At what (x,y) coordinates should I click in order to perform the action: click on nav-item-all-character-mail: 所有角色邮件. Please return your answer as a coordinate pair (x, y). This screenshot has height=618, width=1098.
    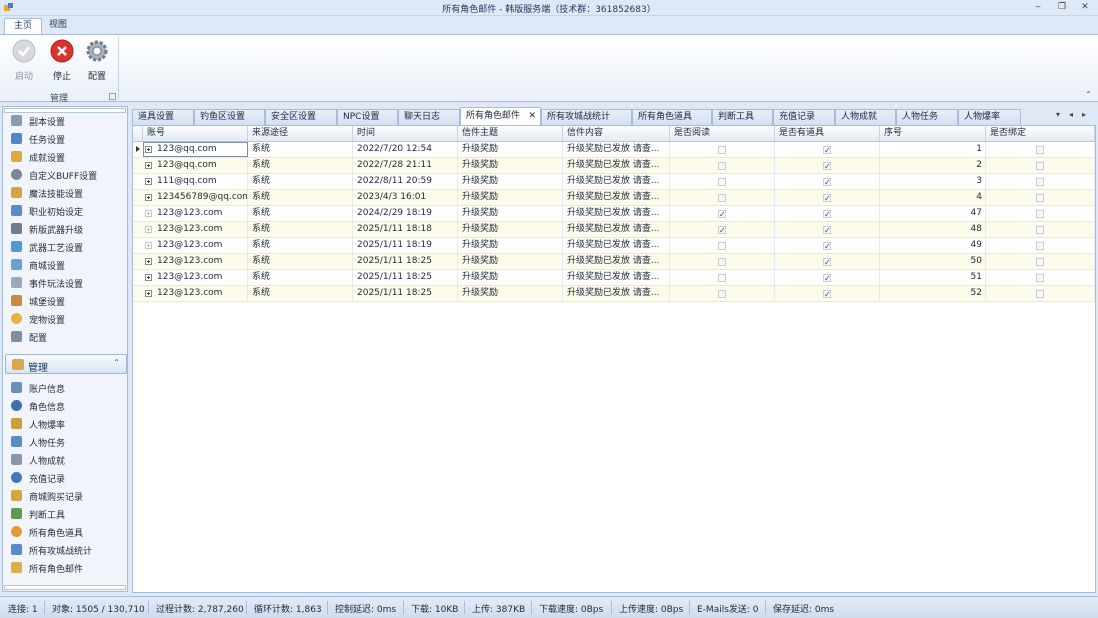
    Looking at the image, I should click on (65, 568).